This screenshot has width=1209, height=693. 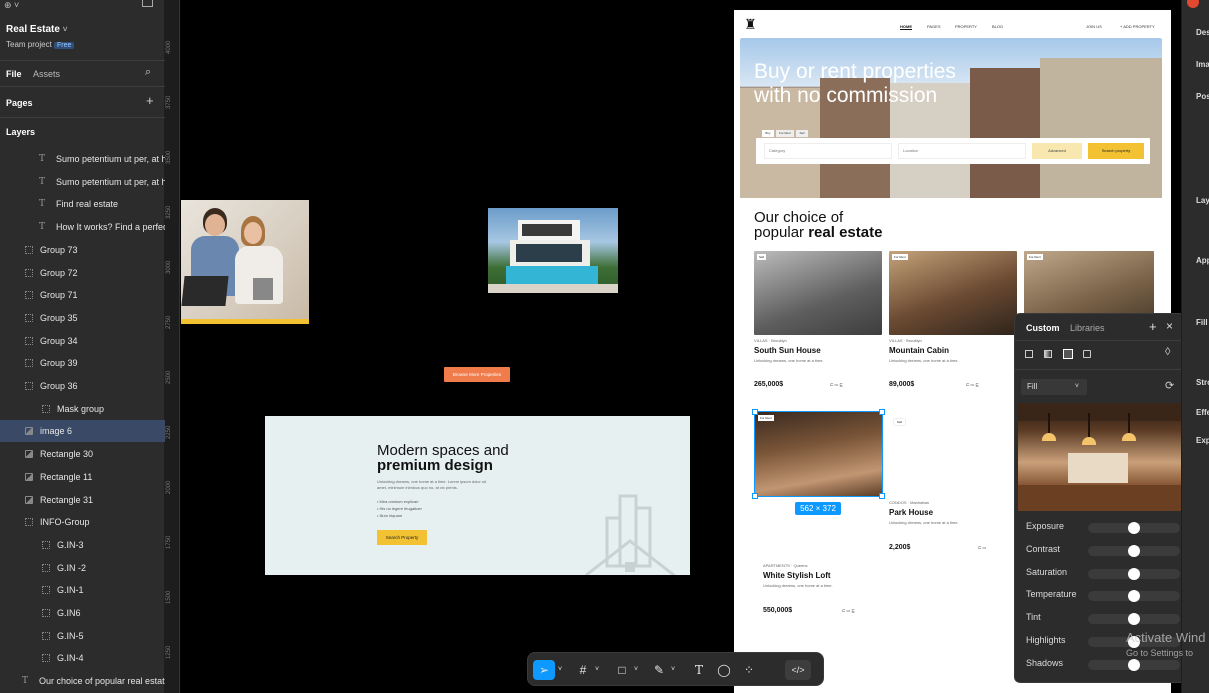 I want to click on layer-row: image 6, so click(x=82, y=431).